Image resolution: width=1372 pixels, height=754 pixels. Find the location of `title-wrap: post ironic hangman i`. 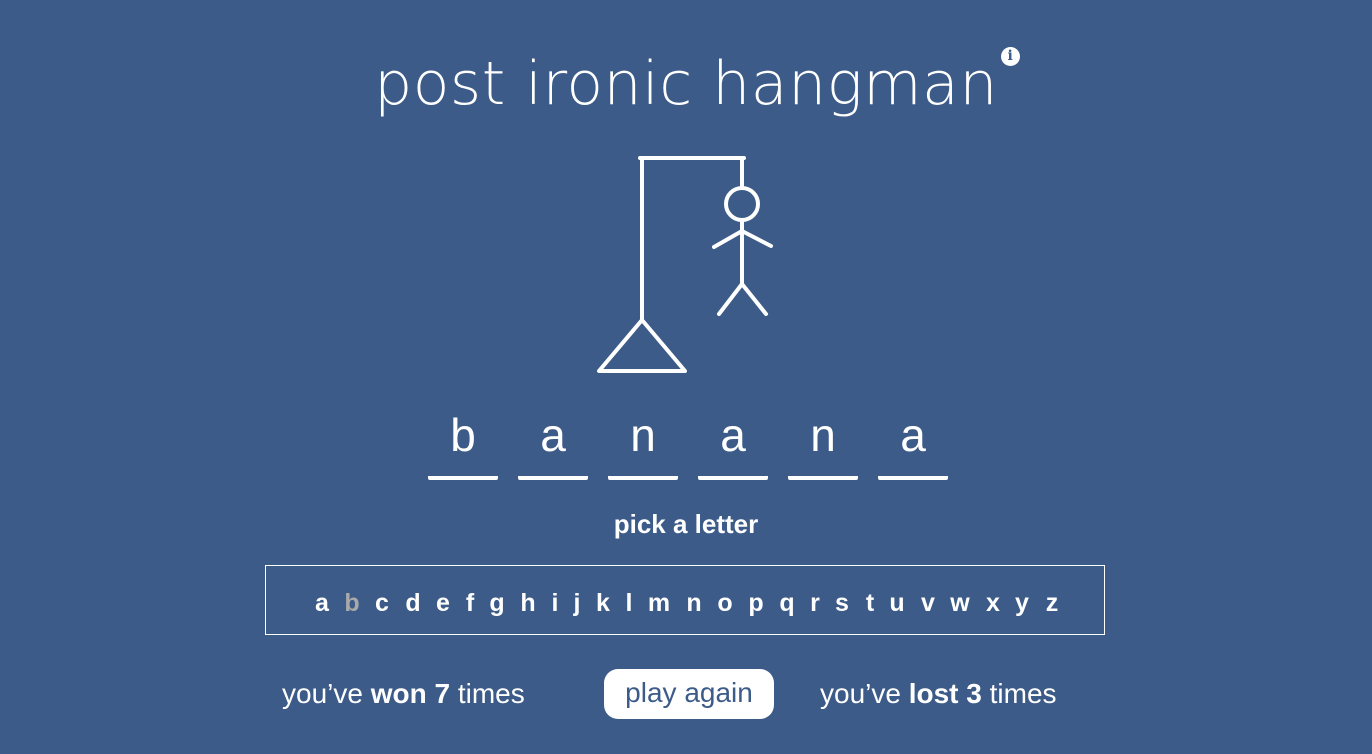

title-wrap: post ironic hangman i is located at coordinates (697, 84).